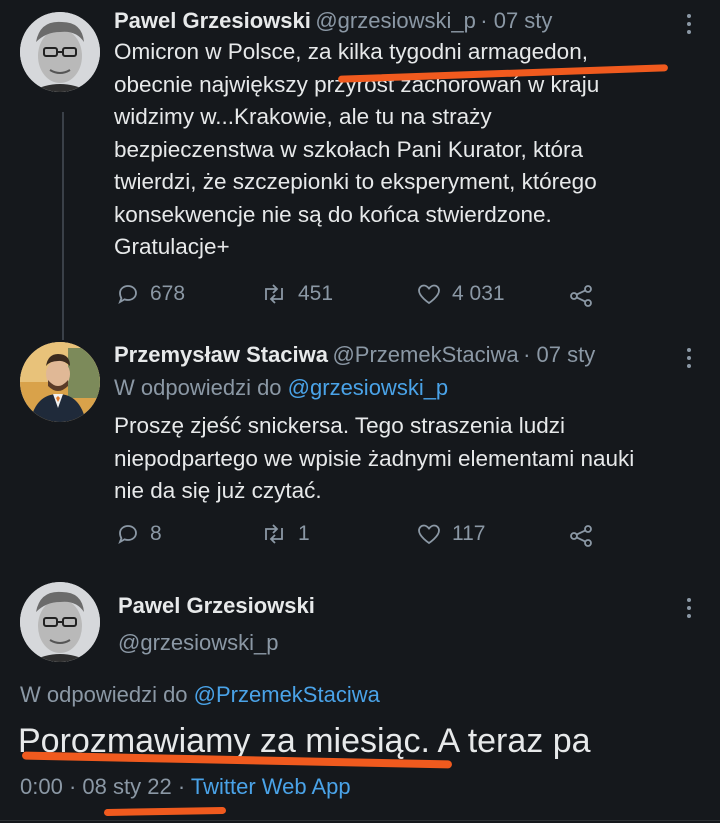 Image resolution: width=720 pixels, height=823 pixels. I want to click on divider, so click(360, 820).